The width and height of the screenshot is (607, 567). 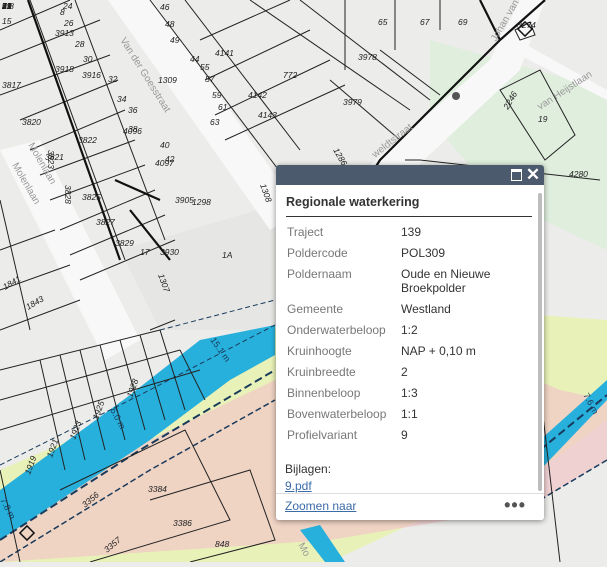 I want to click on parcel-number: 26, so click(x=68, y=23).